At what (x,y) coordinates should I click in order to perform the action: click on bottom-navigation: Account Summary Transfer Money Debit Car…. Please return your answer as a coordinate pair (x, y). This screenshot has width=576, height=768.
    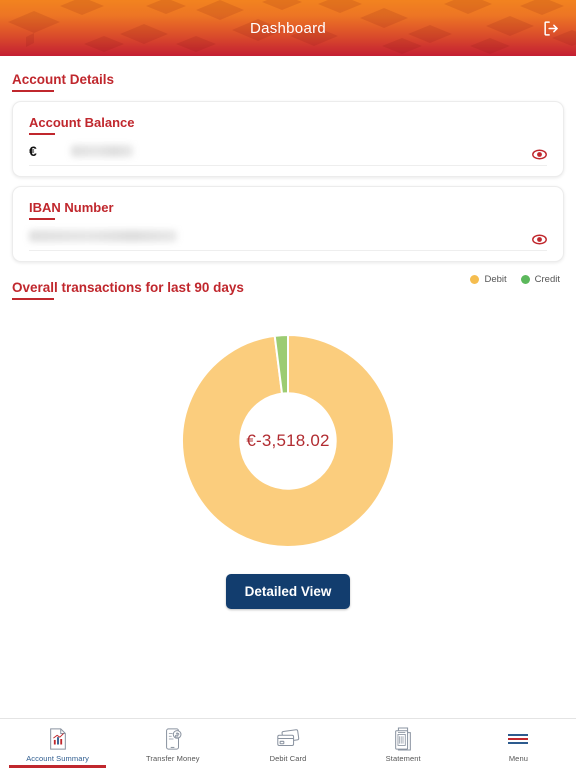
    Looking at the image, I should click on (288, 743).